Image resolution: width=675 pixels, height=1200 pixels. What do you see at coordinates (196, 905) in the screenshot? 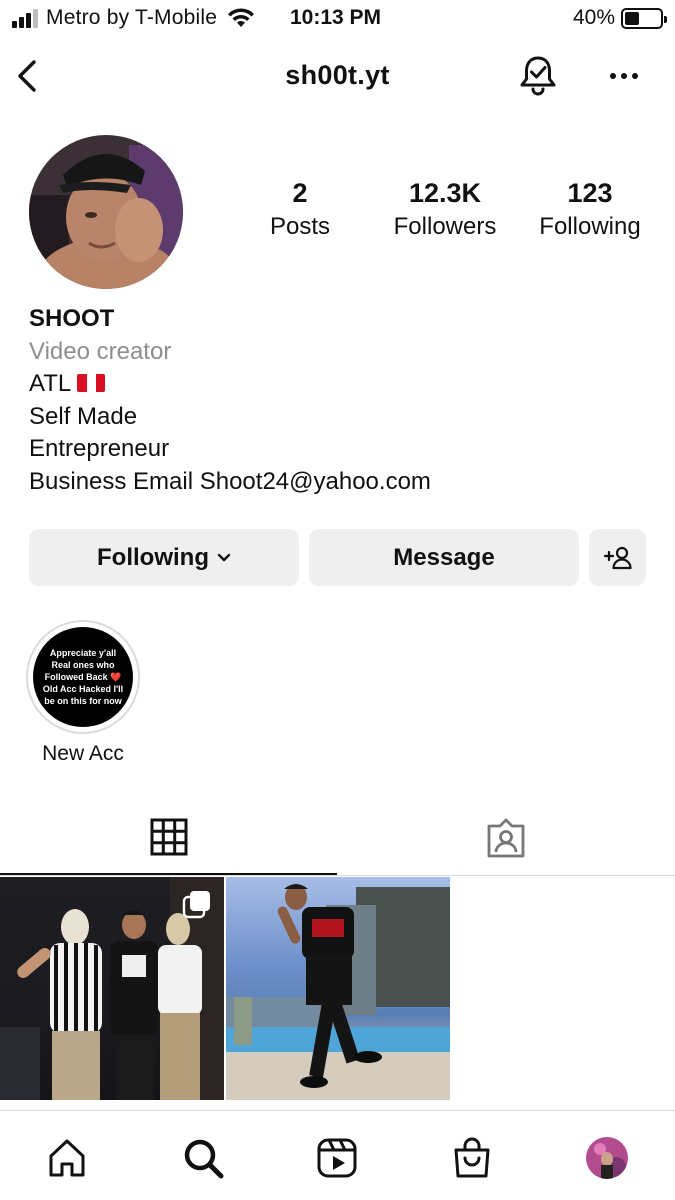
I see `multiple-posts-icon` at bounding box center [196, 905].